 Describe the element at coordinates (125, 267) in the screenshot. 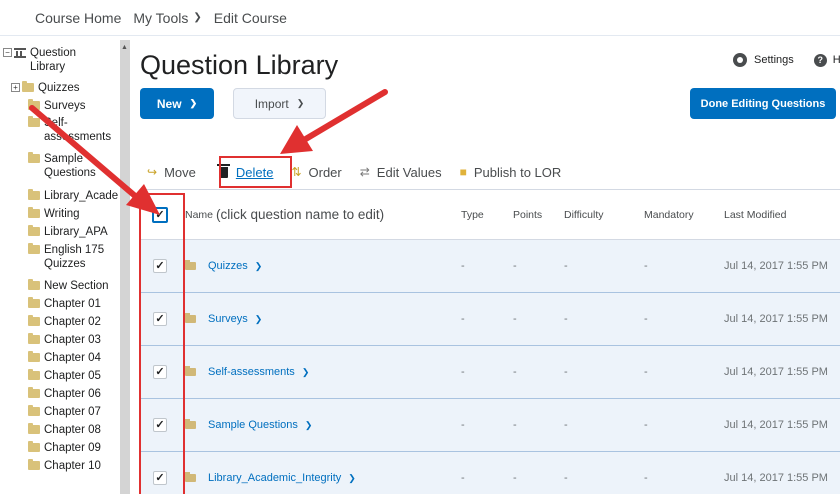

I see `tree-scrollbar: ▲` at that location.